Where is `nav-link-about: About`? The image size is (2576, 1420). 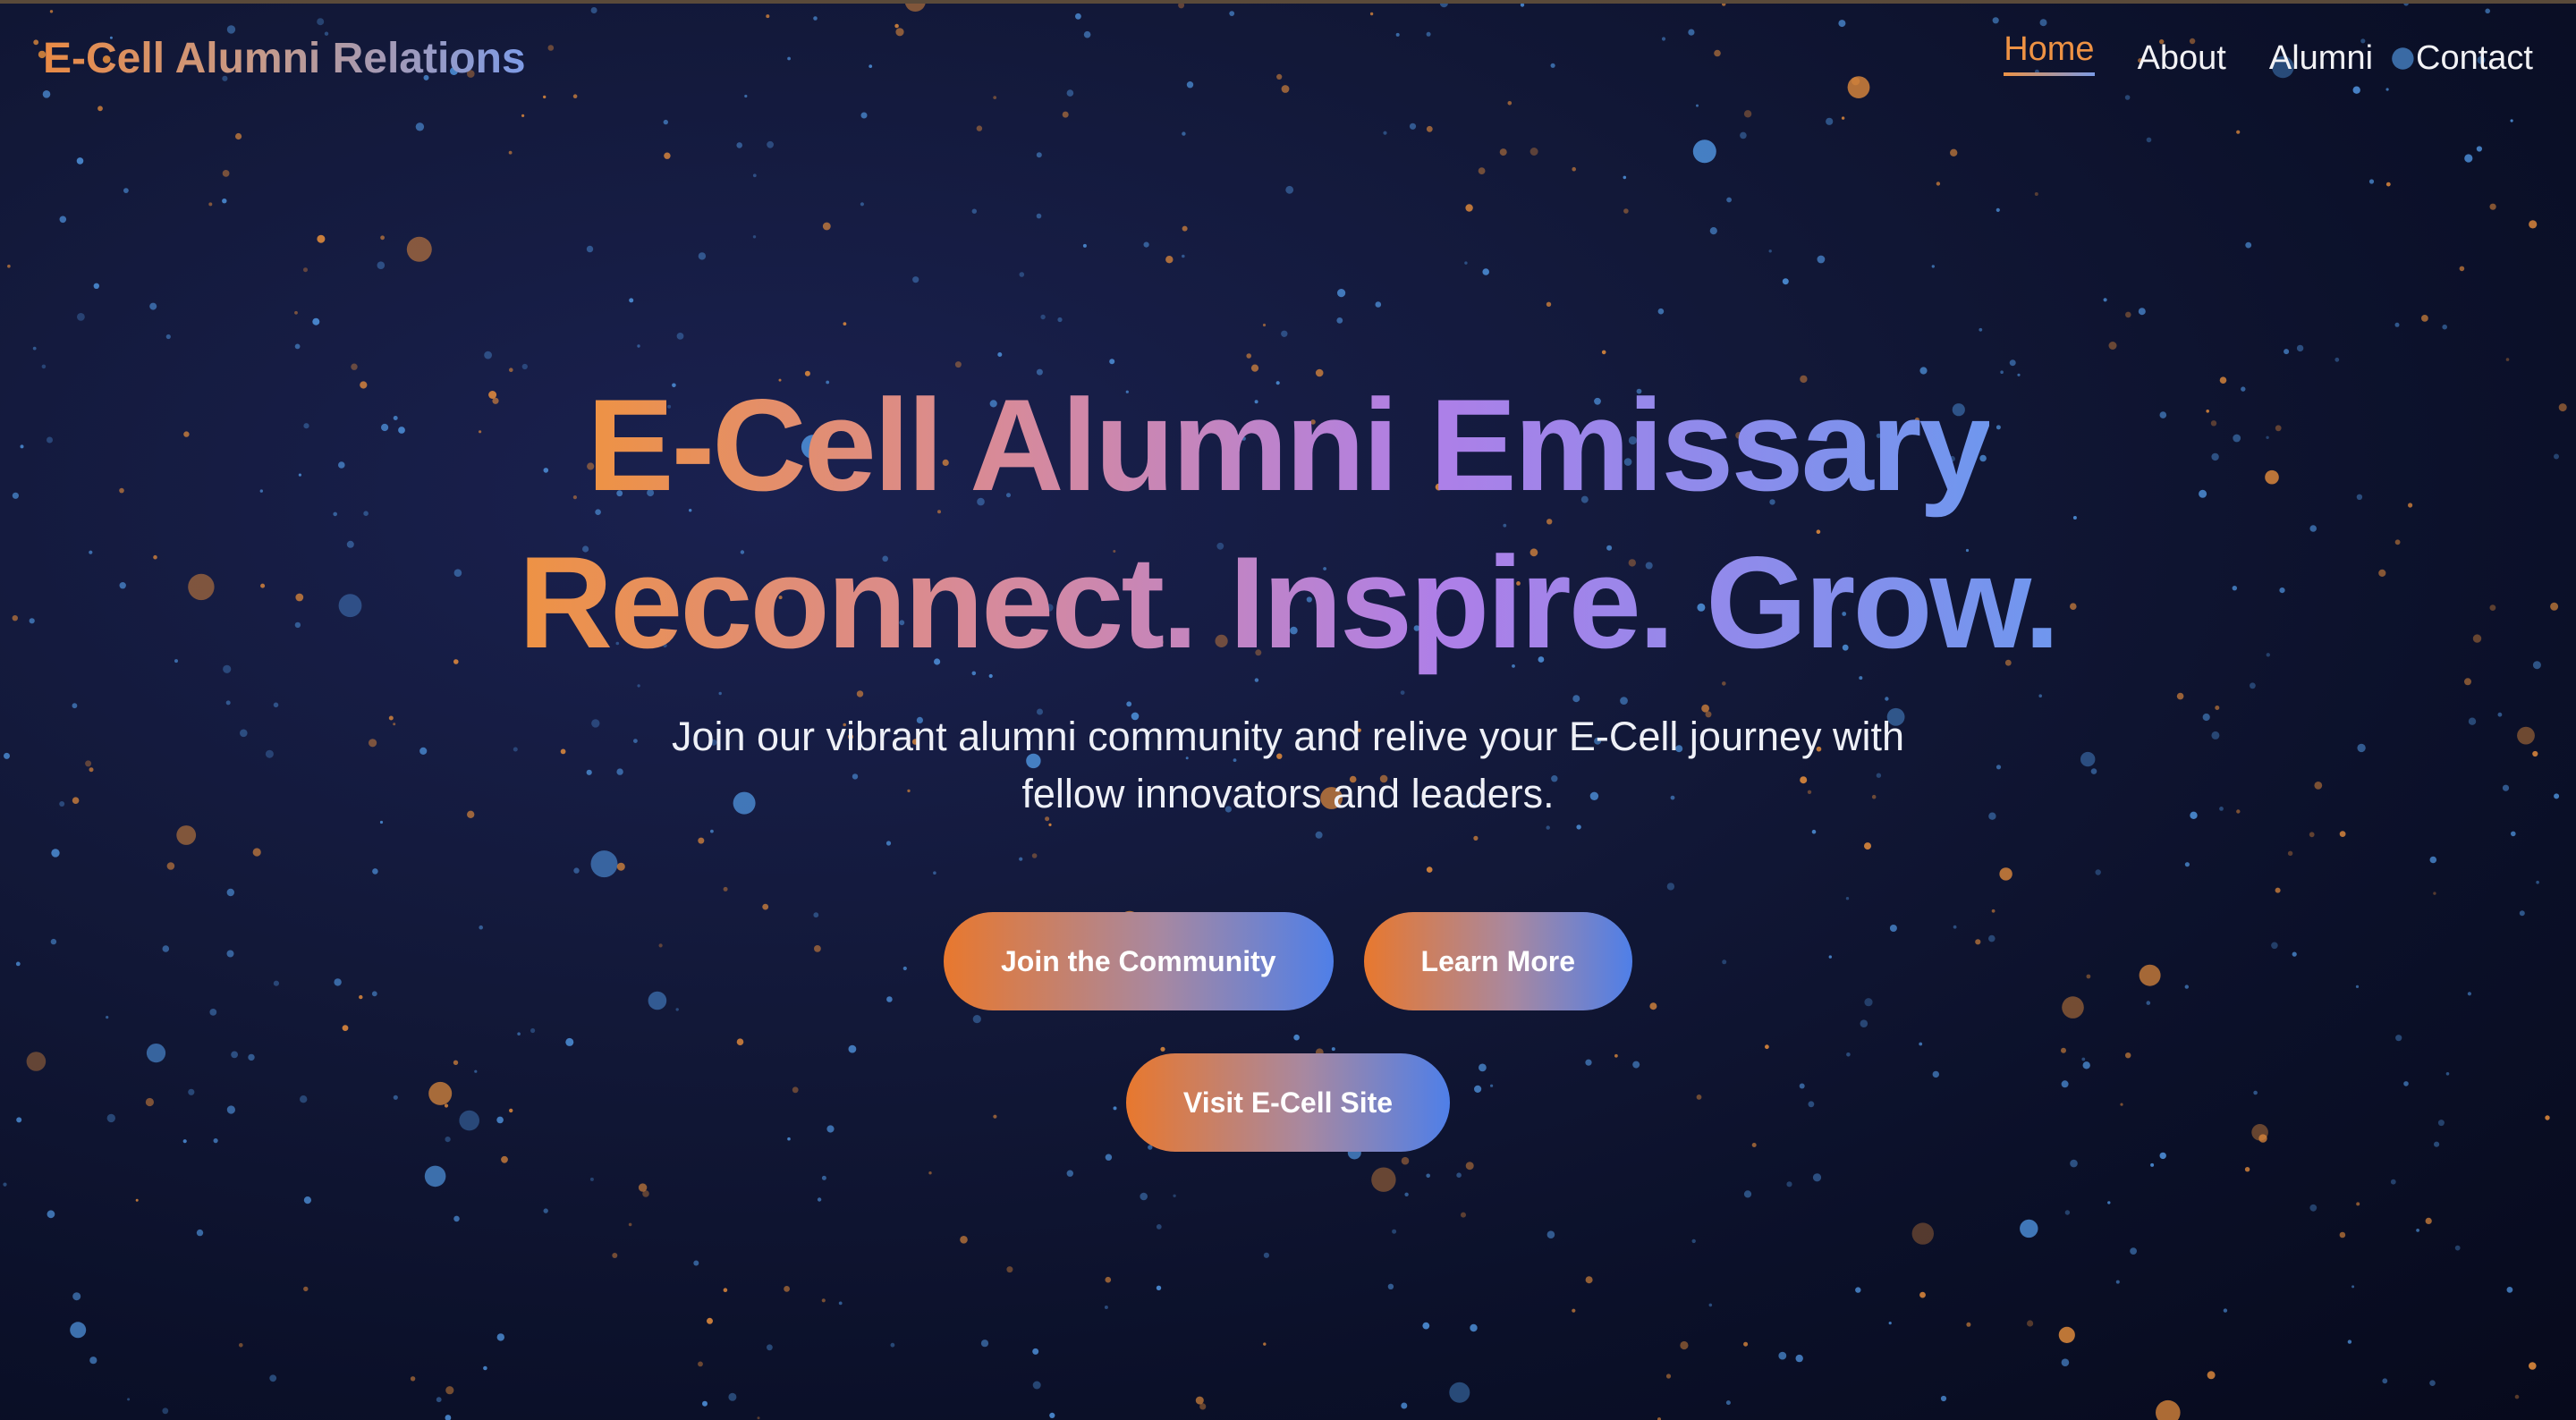
nav-link-about: About is located at coordinates (2182, 58).